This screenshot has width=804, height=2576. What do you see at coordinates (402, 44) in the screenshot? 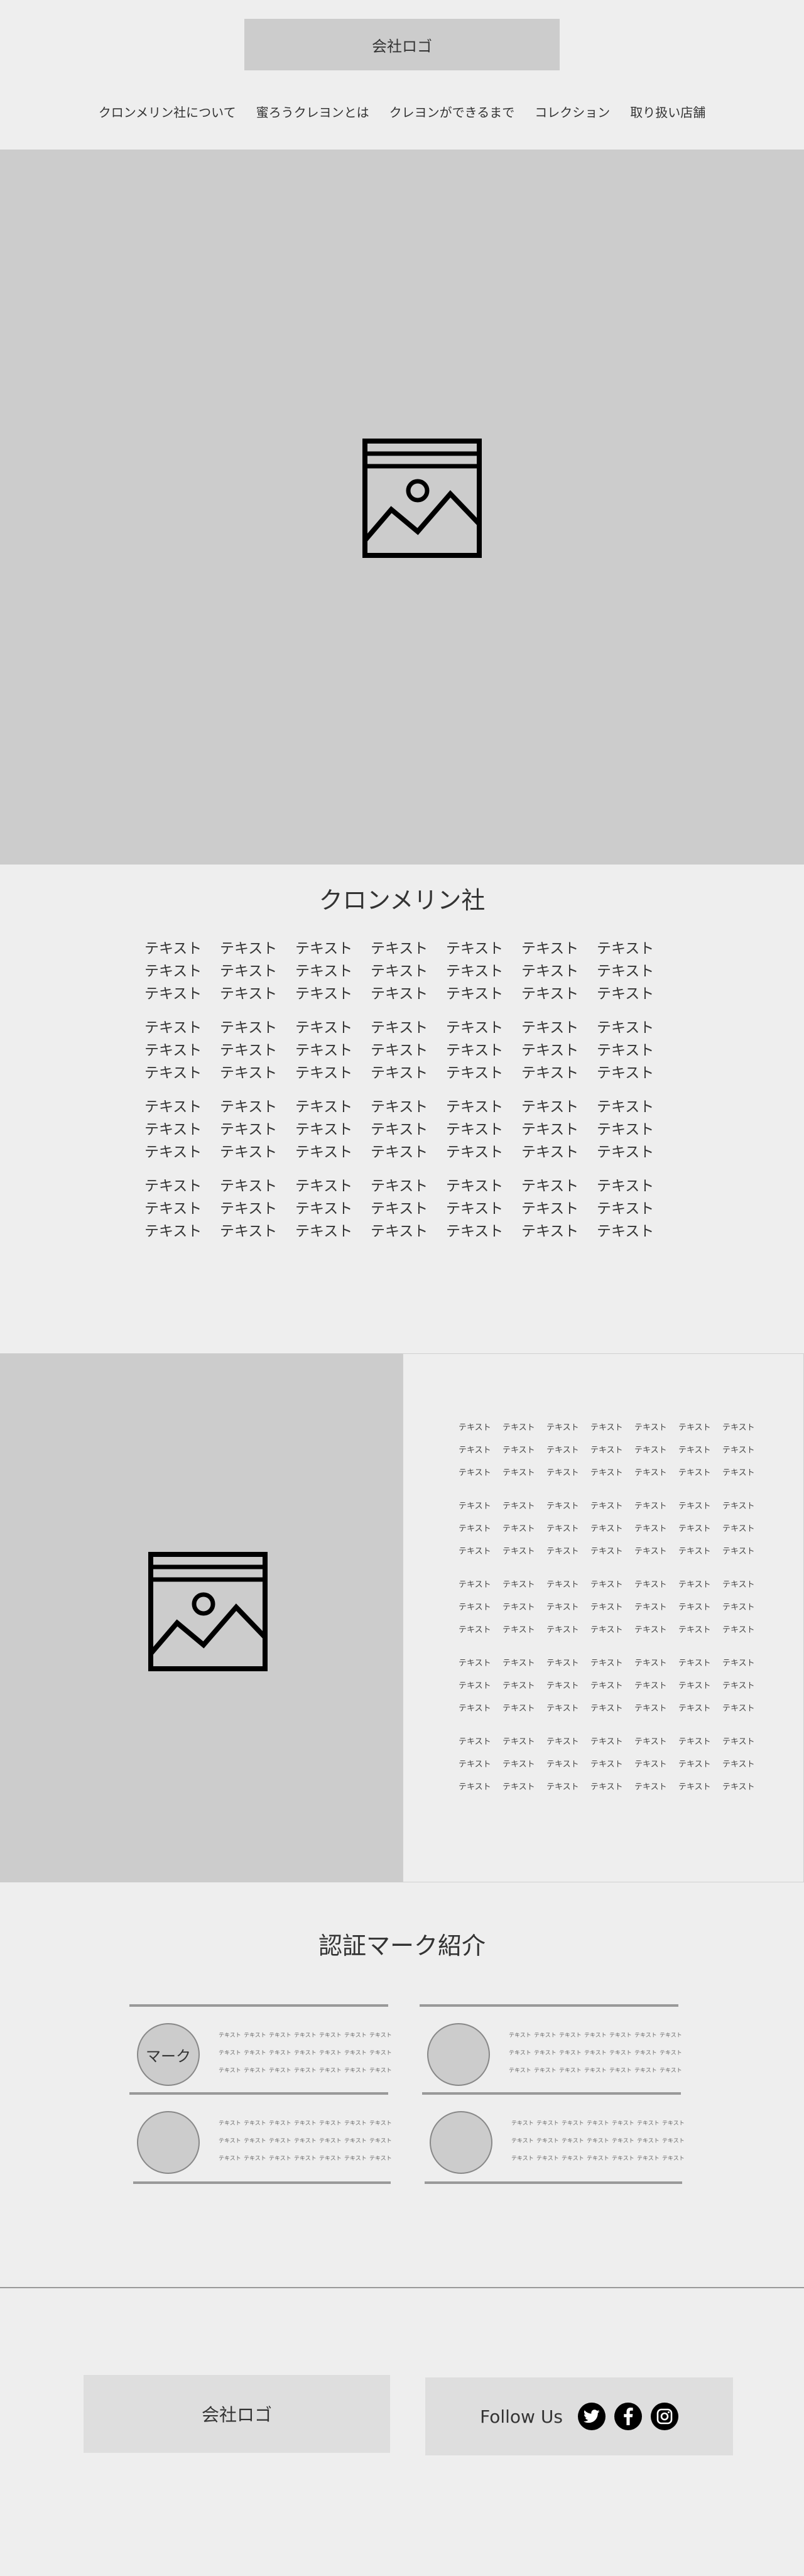
I see `company-logo: 会社ロゴ` at bounding box center [402, 44].